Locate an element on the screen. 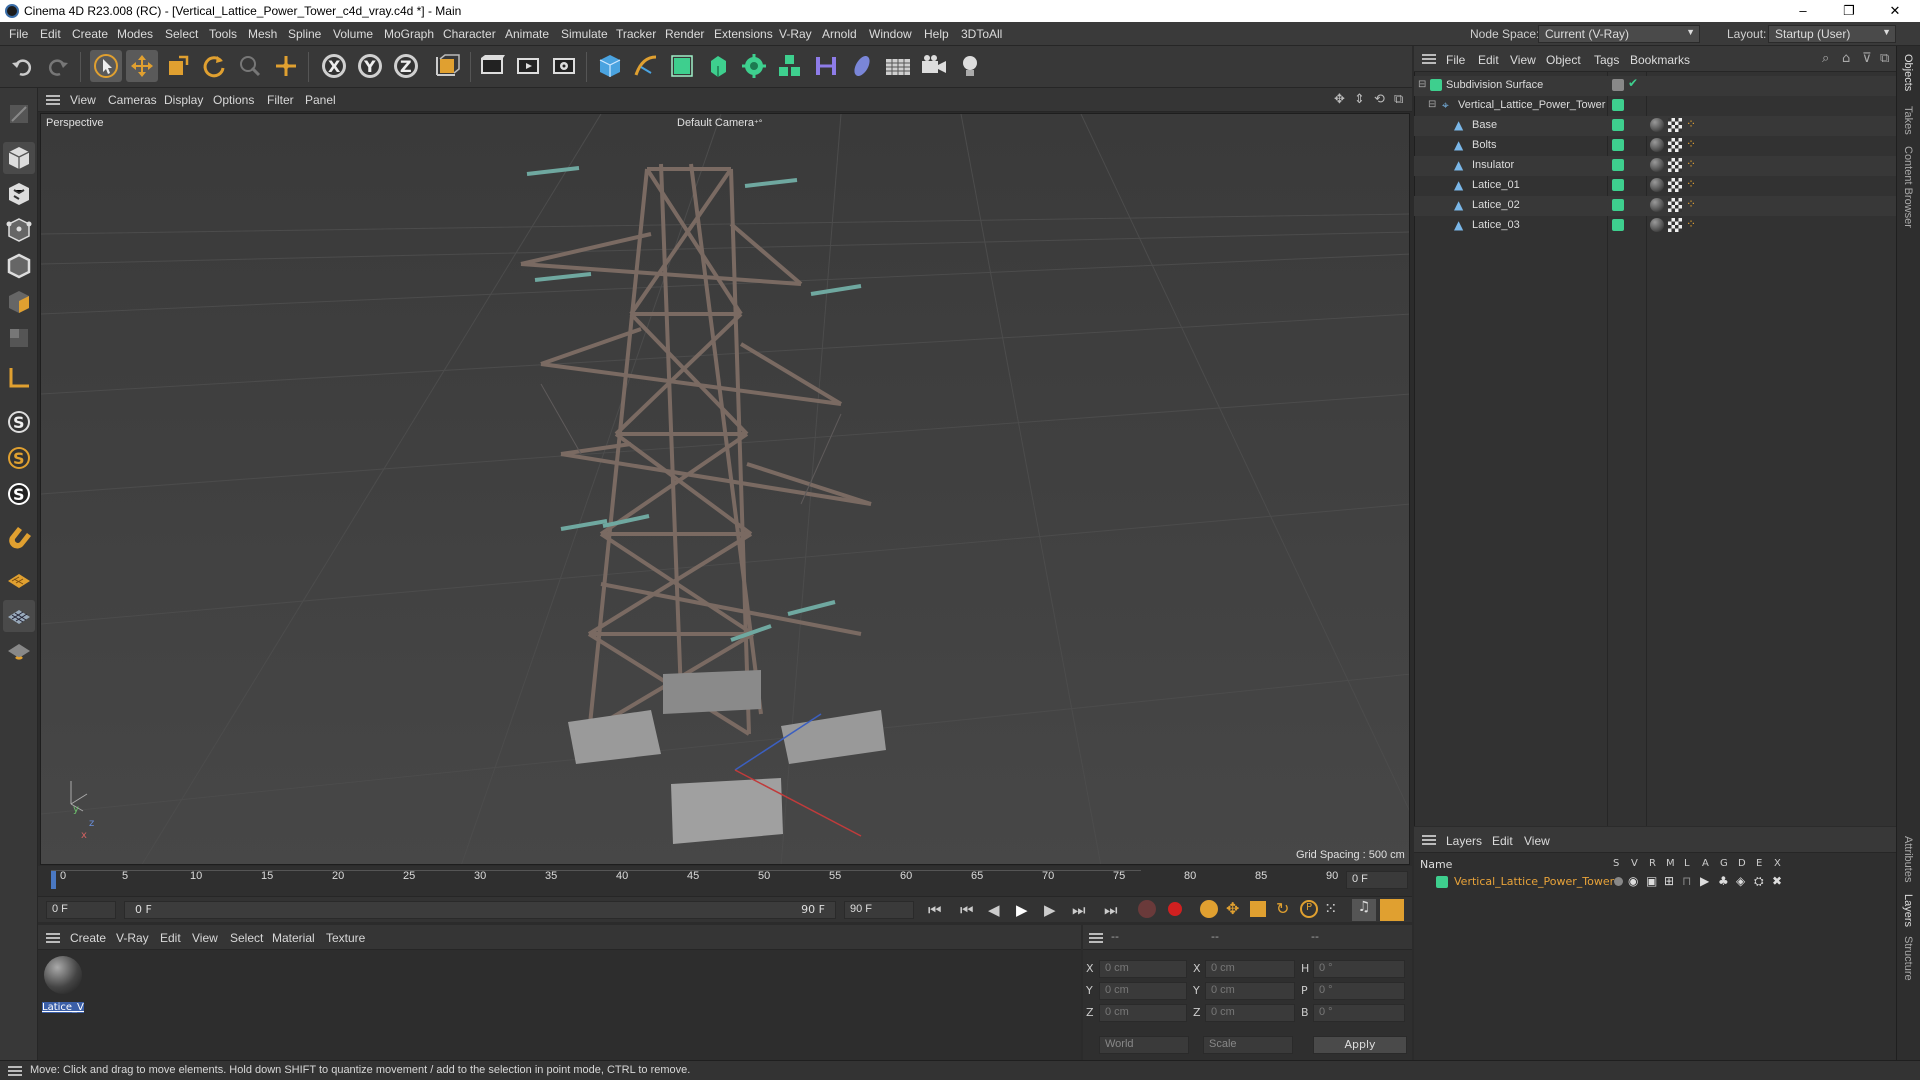  go-to-start-icon: ⏮ is located at coordinates (935, 910).